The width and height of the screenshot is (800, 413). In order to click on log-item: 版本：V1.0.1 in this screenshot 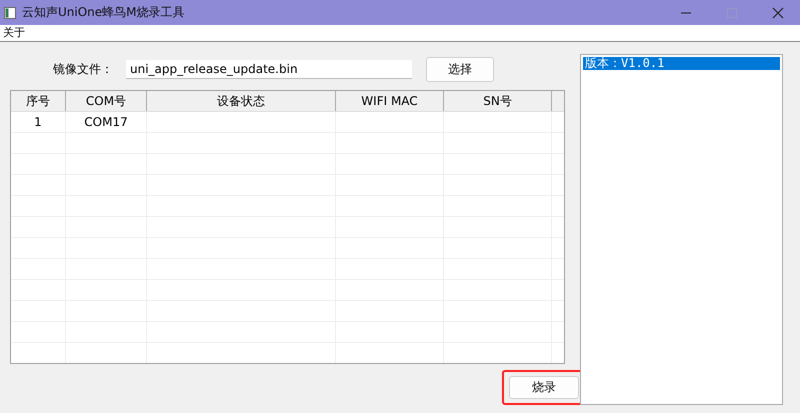, I will do `click(681, 63)`.